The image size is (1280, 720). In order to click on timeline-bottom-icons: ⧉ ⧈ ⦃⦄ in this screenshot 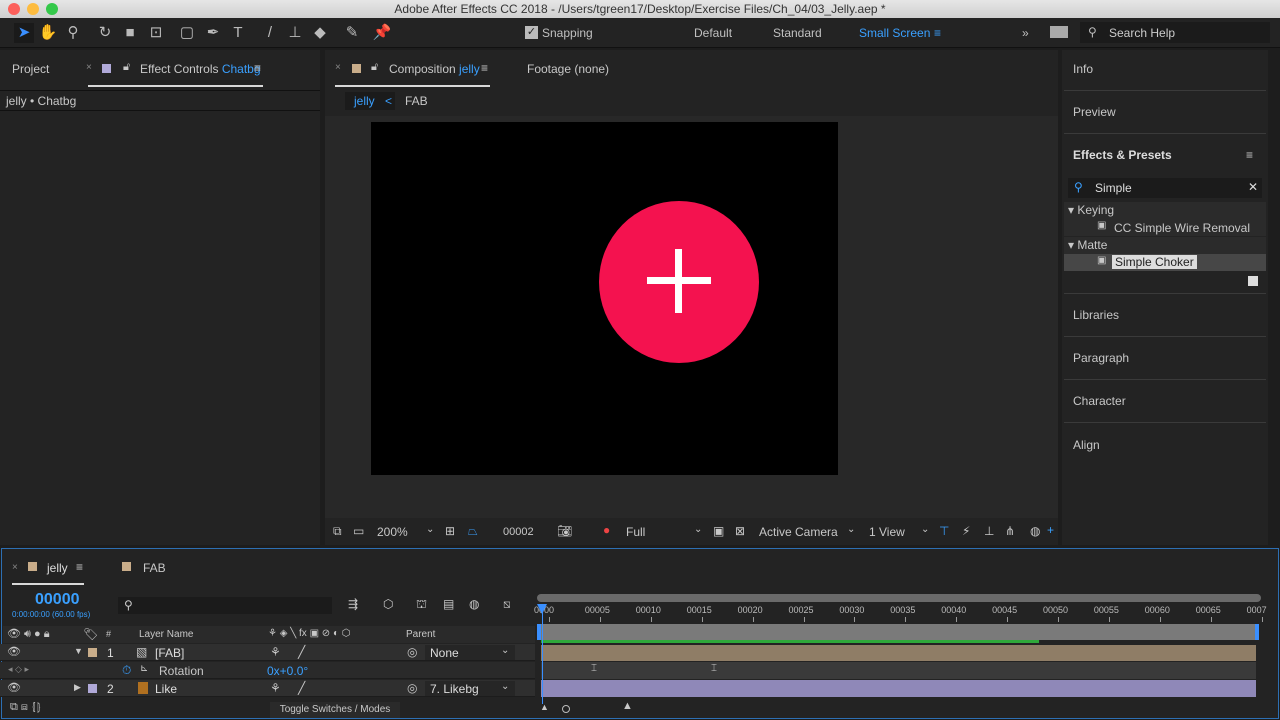, I will do `click(26, 707)`.